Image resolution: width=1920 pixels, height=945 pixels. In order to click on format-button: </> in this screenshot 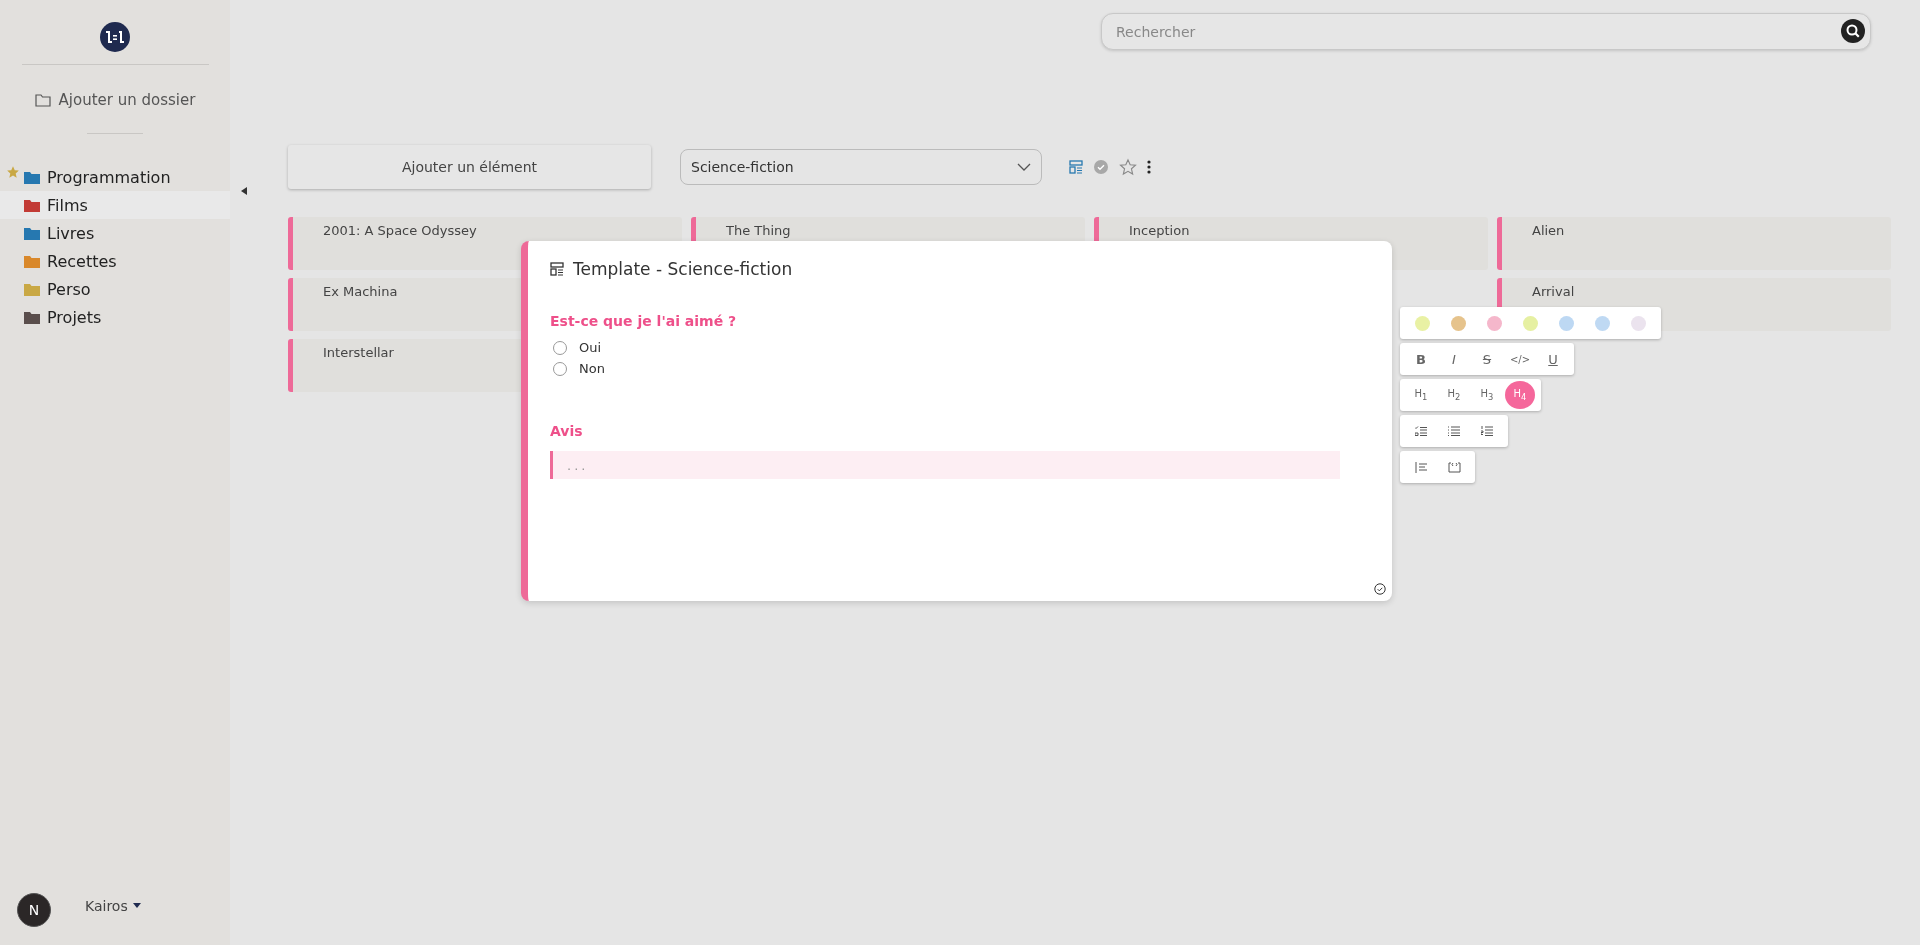, I will do `click(1520, 359)`.